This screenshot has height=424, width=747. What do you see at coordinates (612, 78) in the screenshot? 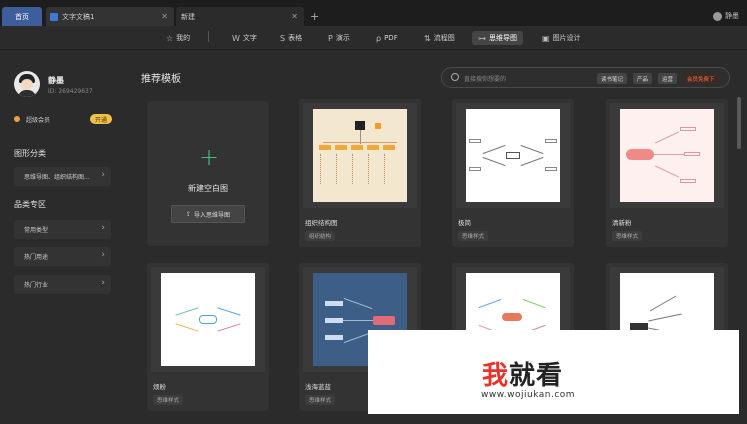
I see `chip-reading-notes: 读书笔记` at bounding box center [612, 78].